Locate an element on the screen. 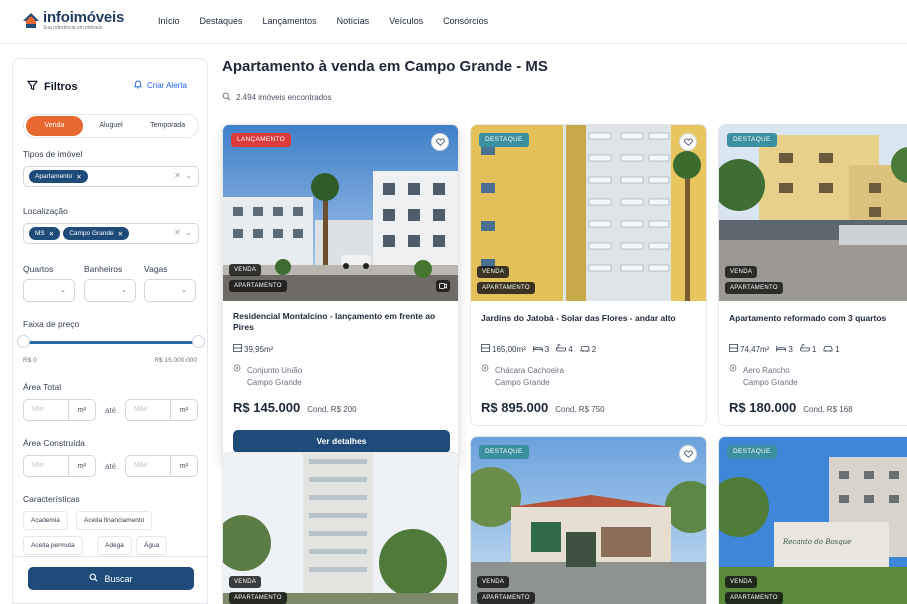 Image resolution: width=907 pixels, height=604 pixels. chip-ms: MS ✕ is located at coordinates (45, 233).